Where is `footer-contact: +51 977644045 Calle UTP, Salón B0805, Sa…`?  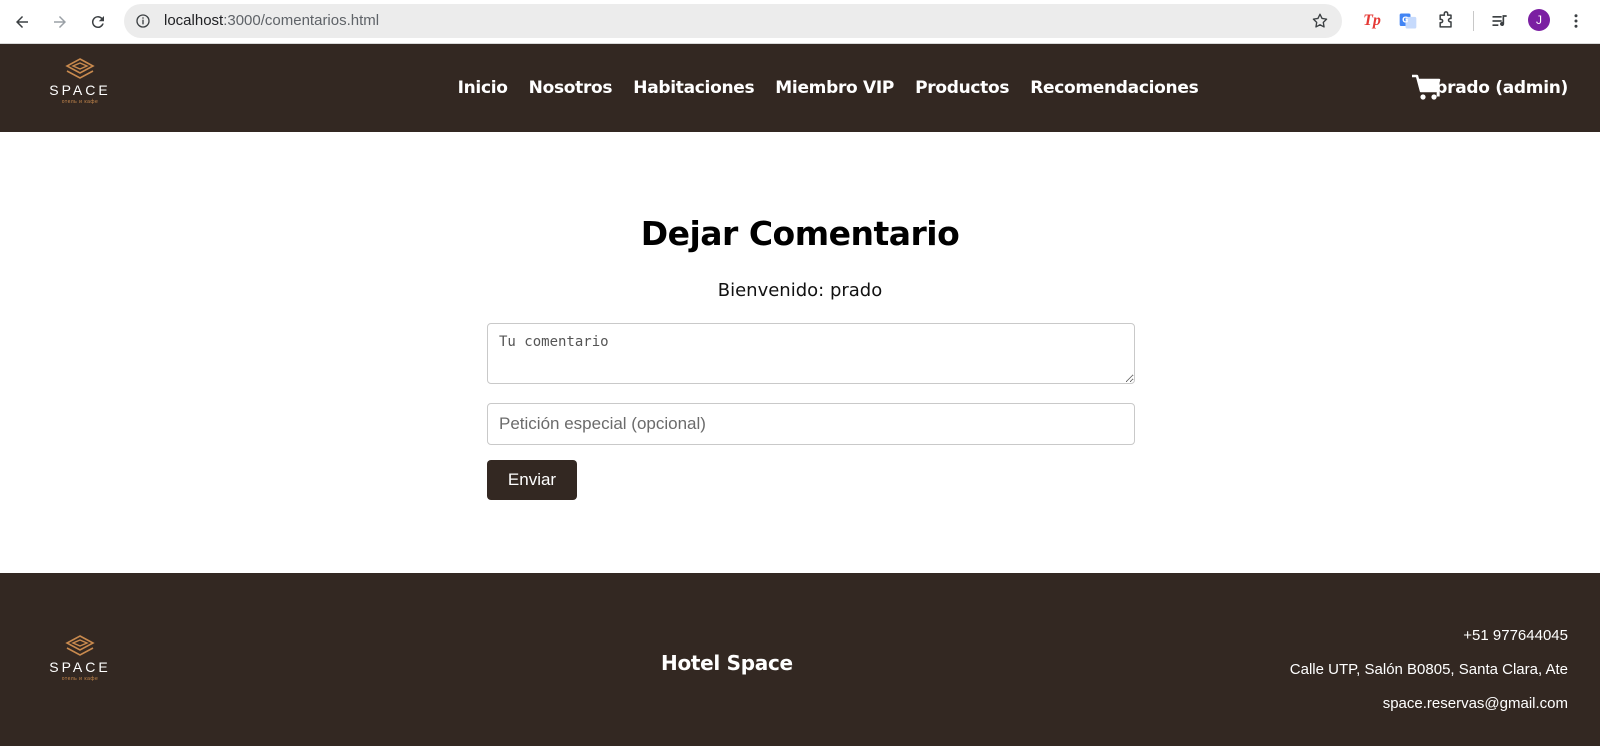
footer-contact: +51 977644045 Calle UTP, Salón B0805, Sa… is located at coordinates (1429, 670).